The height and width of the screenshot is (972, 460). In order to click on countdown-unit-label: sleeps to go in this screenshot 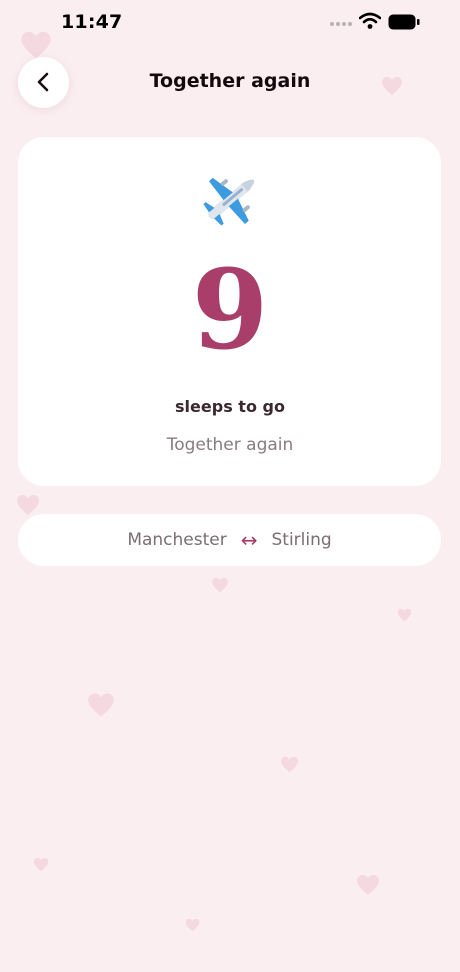, I will do `click(230, 406)`.